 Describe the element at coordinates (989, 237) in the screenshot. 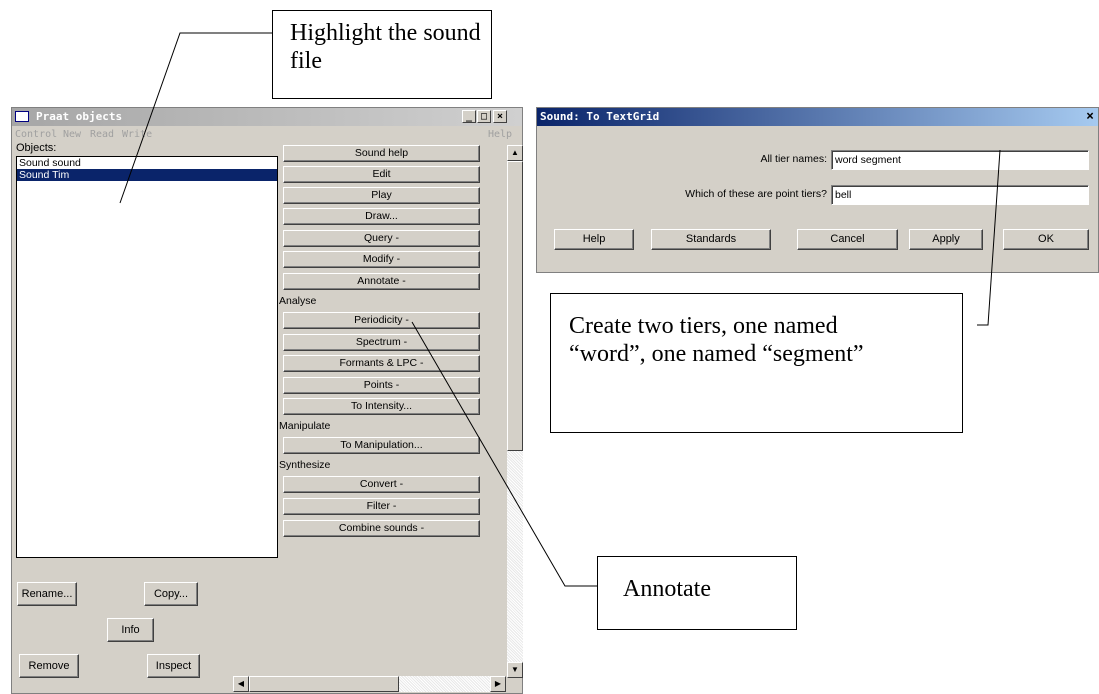

I see `connector-tiers` at that location.